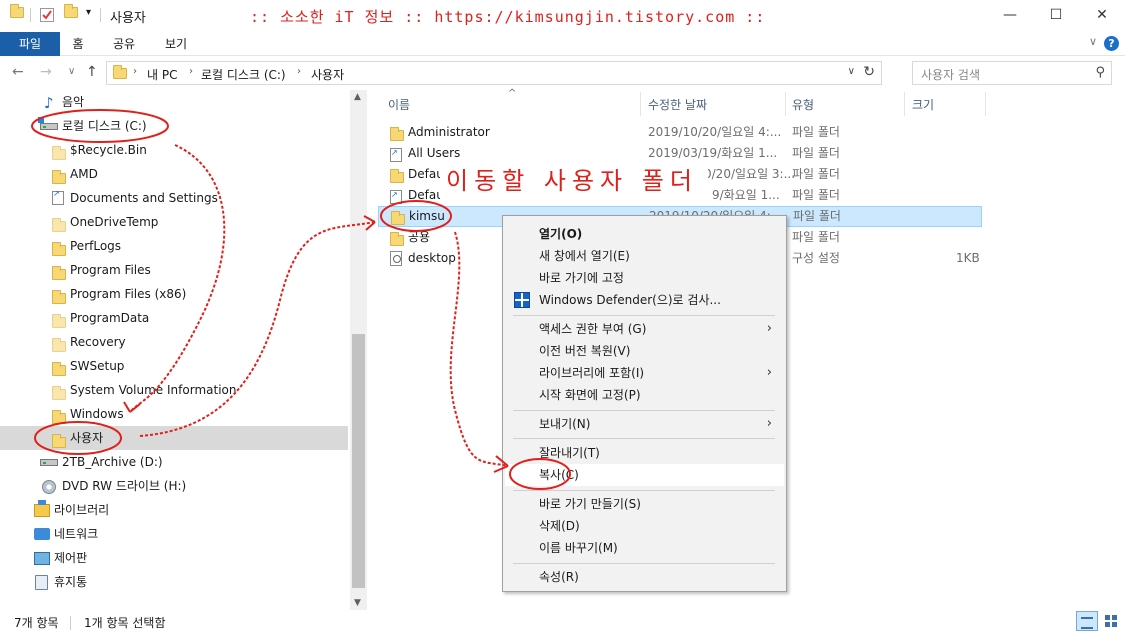 Image resolution: width=1125 pixels, height=634 pixels. I want to click on tree-item-control-panel: 제어판, so click(174, 558).